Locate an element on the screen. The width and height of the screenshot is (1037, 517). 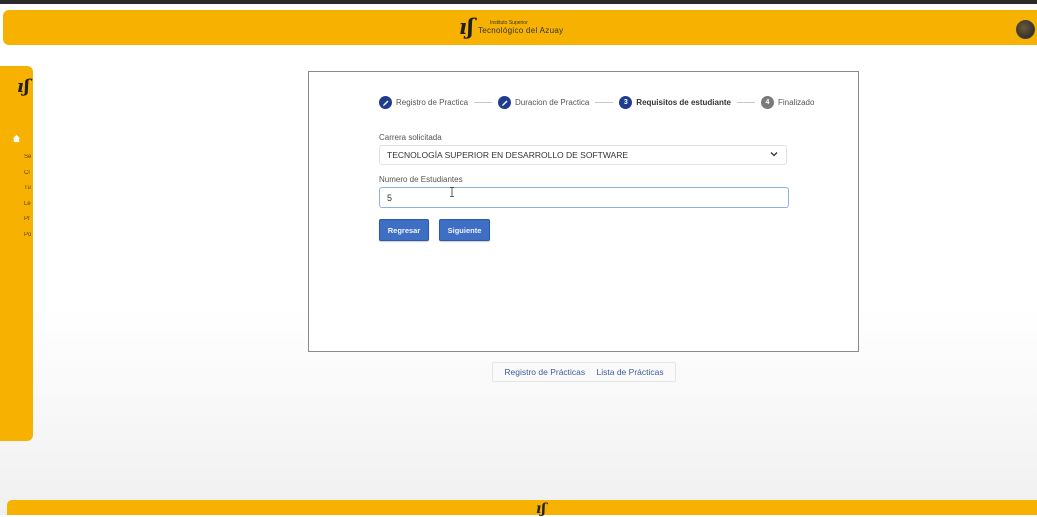
sidebar-item-1: Se is located at coordinates (28, 162).